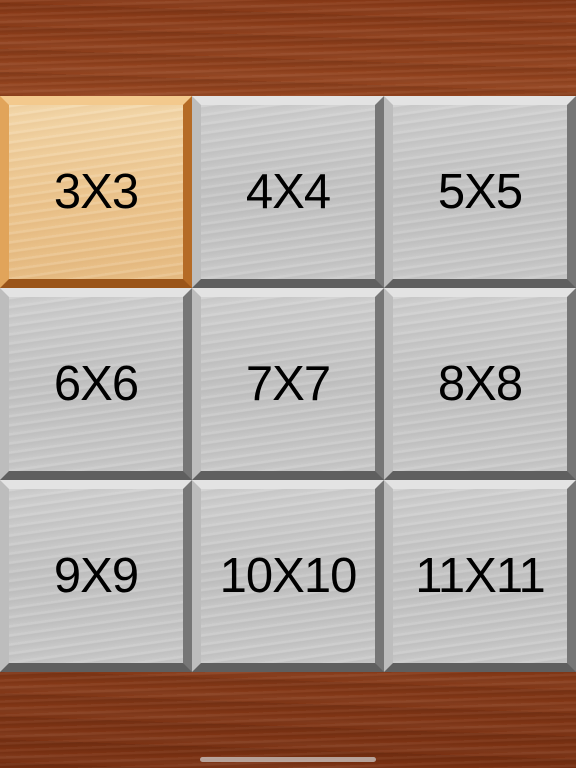 The height and width of the screenshot is (768, 576). What do you see at coordinates (288, 759) in the screenshot?
I see `home-indicator` at bounding box center [288, 759].